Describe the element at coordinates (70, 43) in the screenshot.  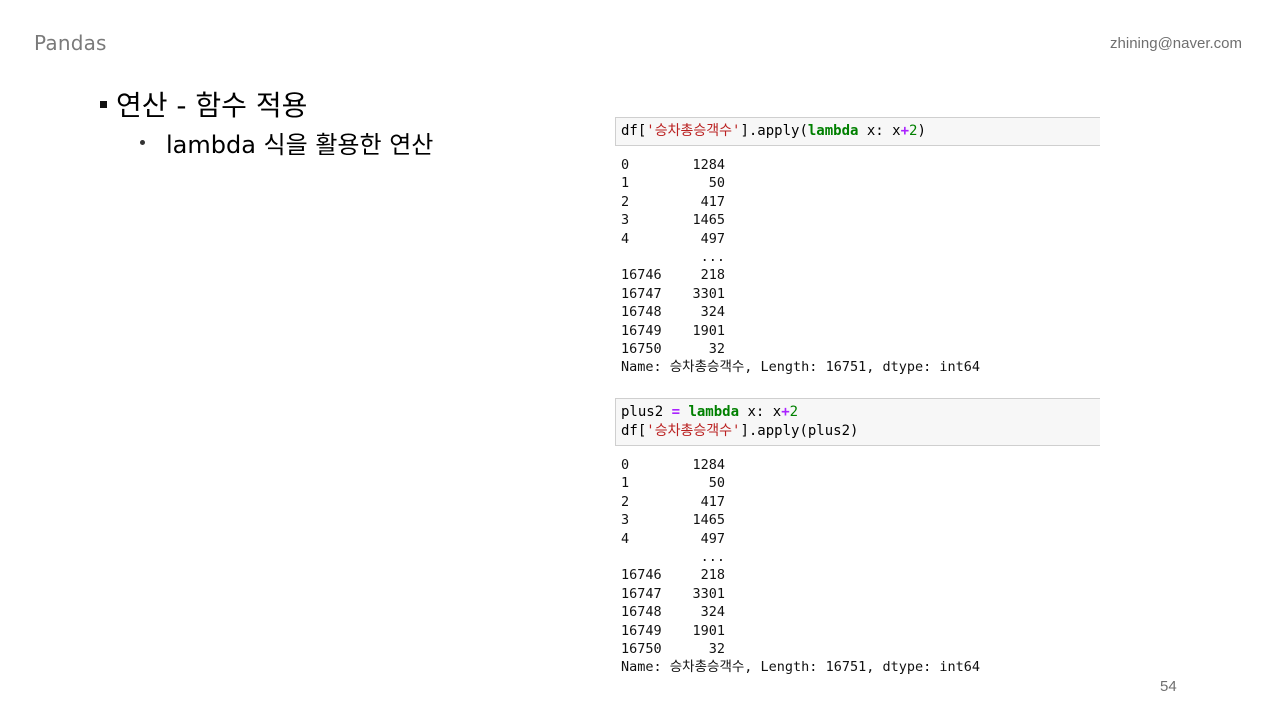
I see `deck-title: Pandas` at that location.